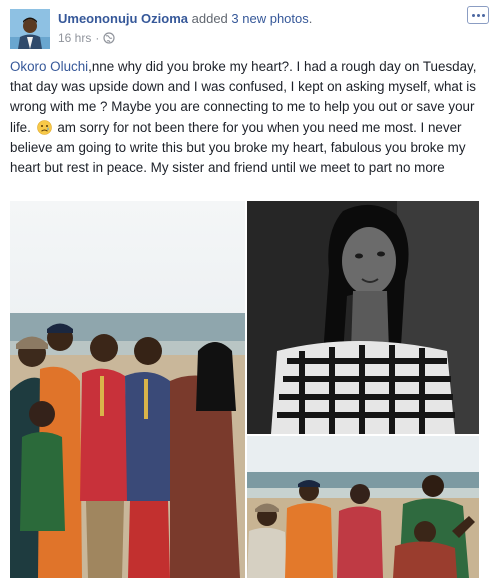 This screenshot has width=498, height=578. What do you see at coordinates (44, 127) in the screenshot?
I see `sad-face-emoji-icon` at bounding box center [44, 127].